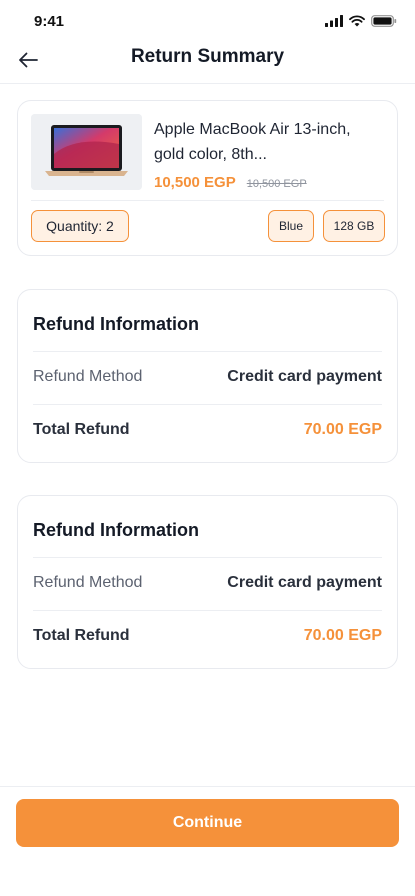 The image size is (415, 896). I want to click on bottom-bar: Continue, so click(207, 841).